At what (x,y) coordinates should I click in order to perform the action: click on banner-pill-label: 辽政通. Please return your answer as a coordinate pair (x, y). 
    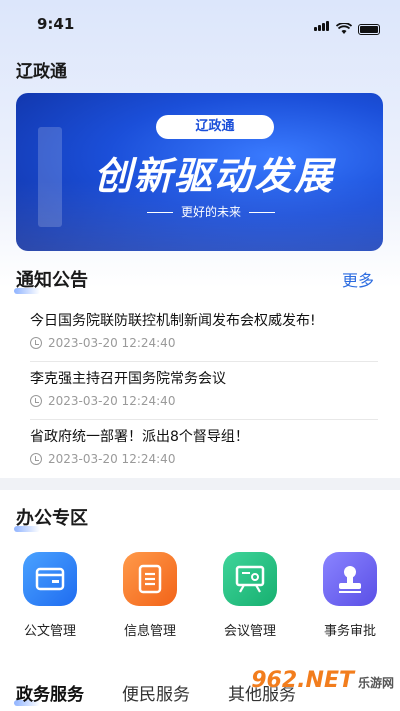
    Looking at the image, I should click on (215, 127).